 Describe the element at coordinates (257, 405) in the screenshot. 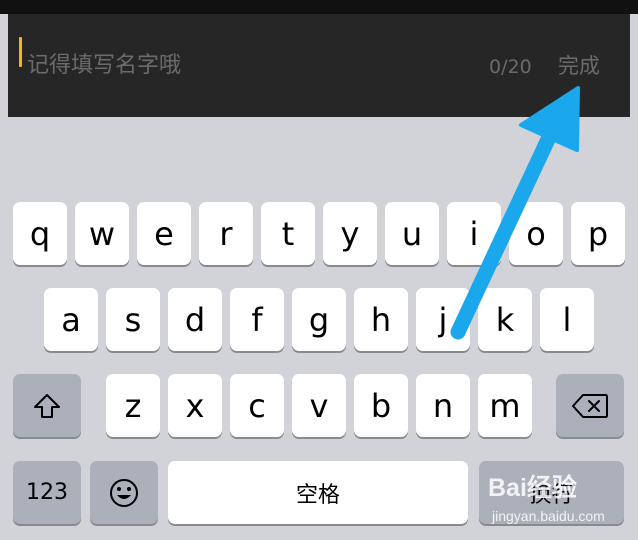

I see `key-c: c` at that location.